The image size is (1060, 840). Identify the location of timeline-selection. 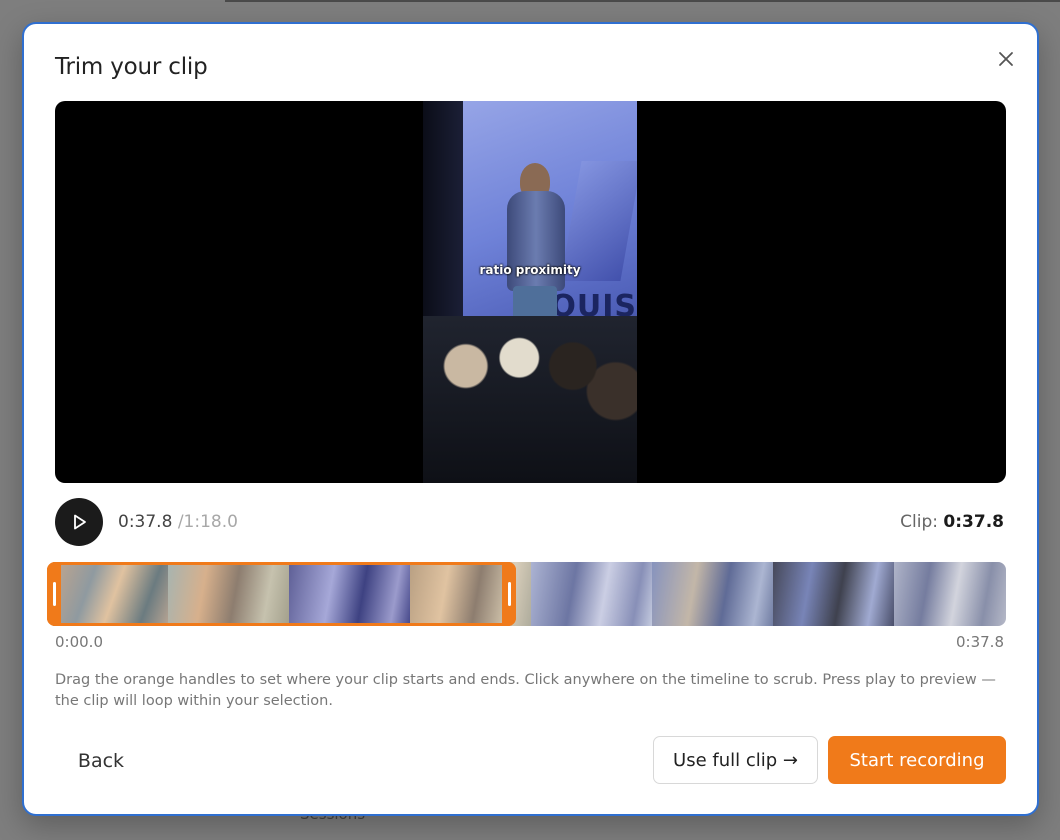
(282, 594).